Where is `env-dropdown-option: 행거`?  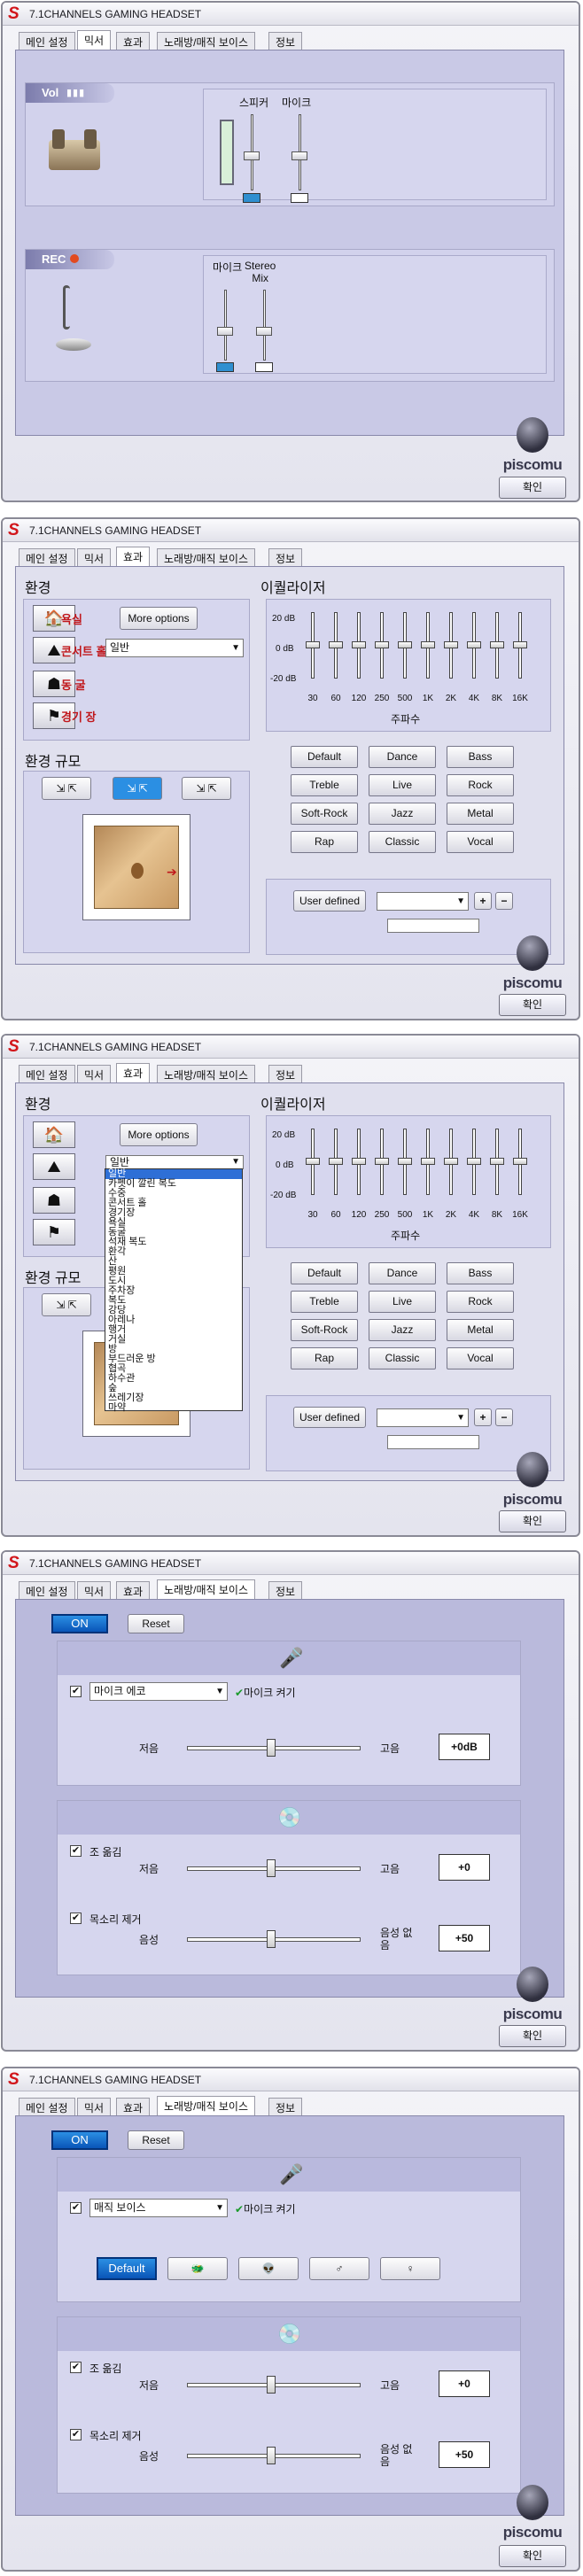
env-dropdown-option: 행거 is located at coordinates (173, 1330).